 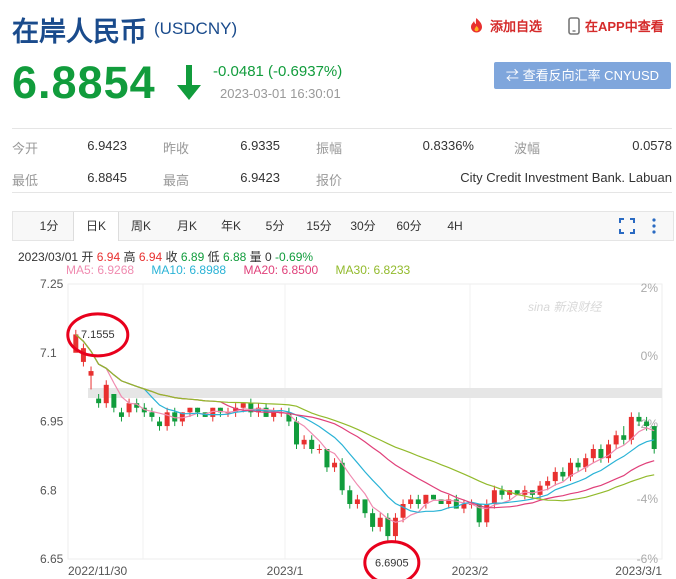 What do you see at coordinates (319, 226) in the screenshot?
I see `tab-15min: 15分` at bounding box center [319, 226].